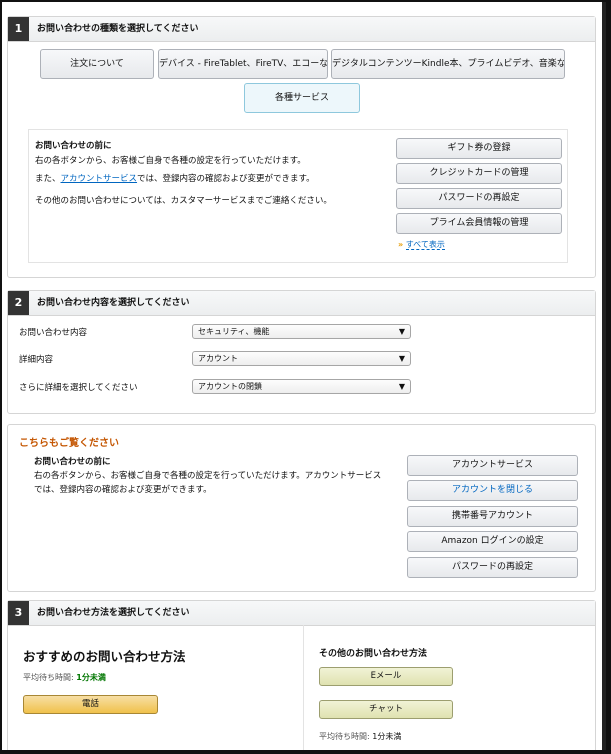 The width and height of the screenshot is (611, 754). I want to click on category-label: 注文について, so click(97, 64).